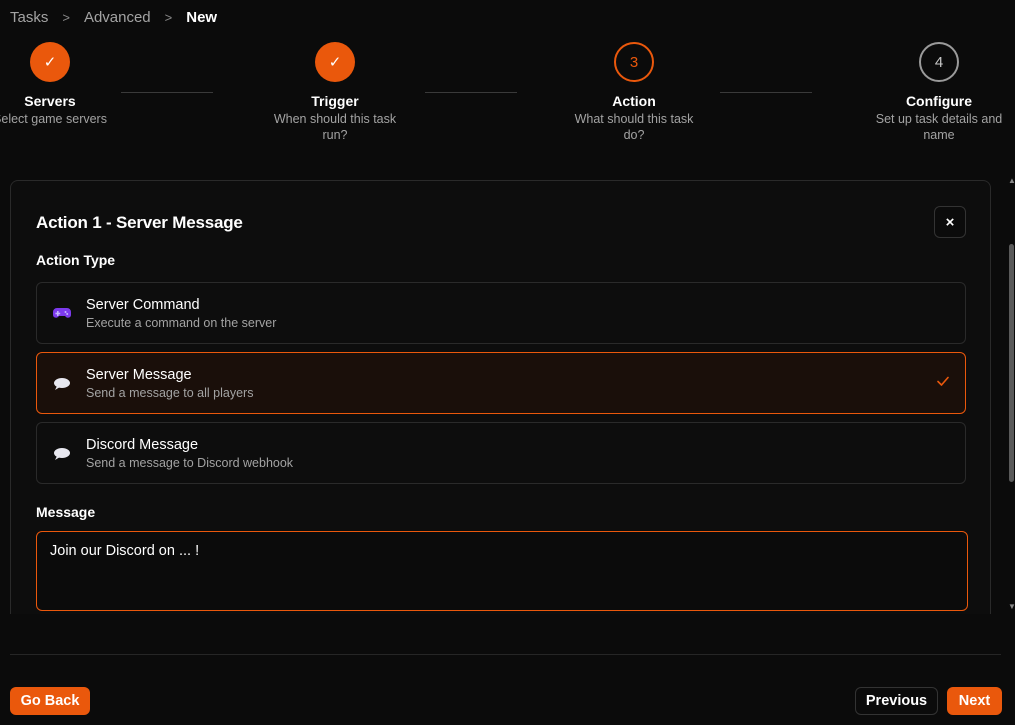 Image resolution: width=1015 pixels, height=725 pixels. Describe the element at coordinates (634, 92) in the screenshot. I see `step-action: 3 Action What should this task do?` at that location.